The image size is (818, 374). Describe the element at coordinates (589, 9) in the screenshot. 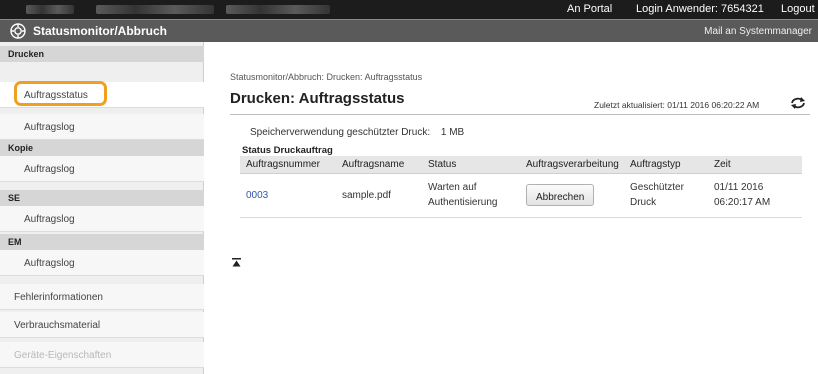

I see `portal-link: An Portal` at that location.